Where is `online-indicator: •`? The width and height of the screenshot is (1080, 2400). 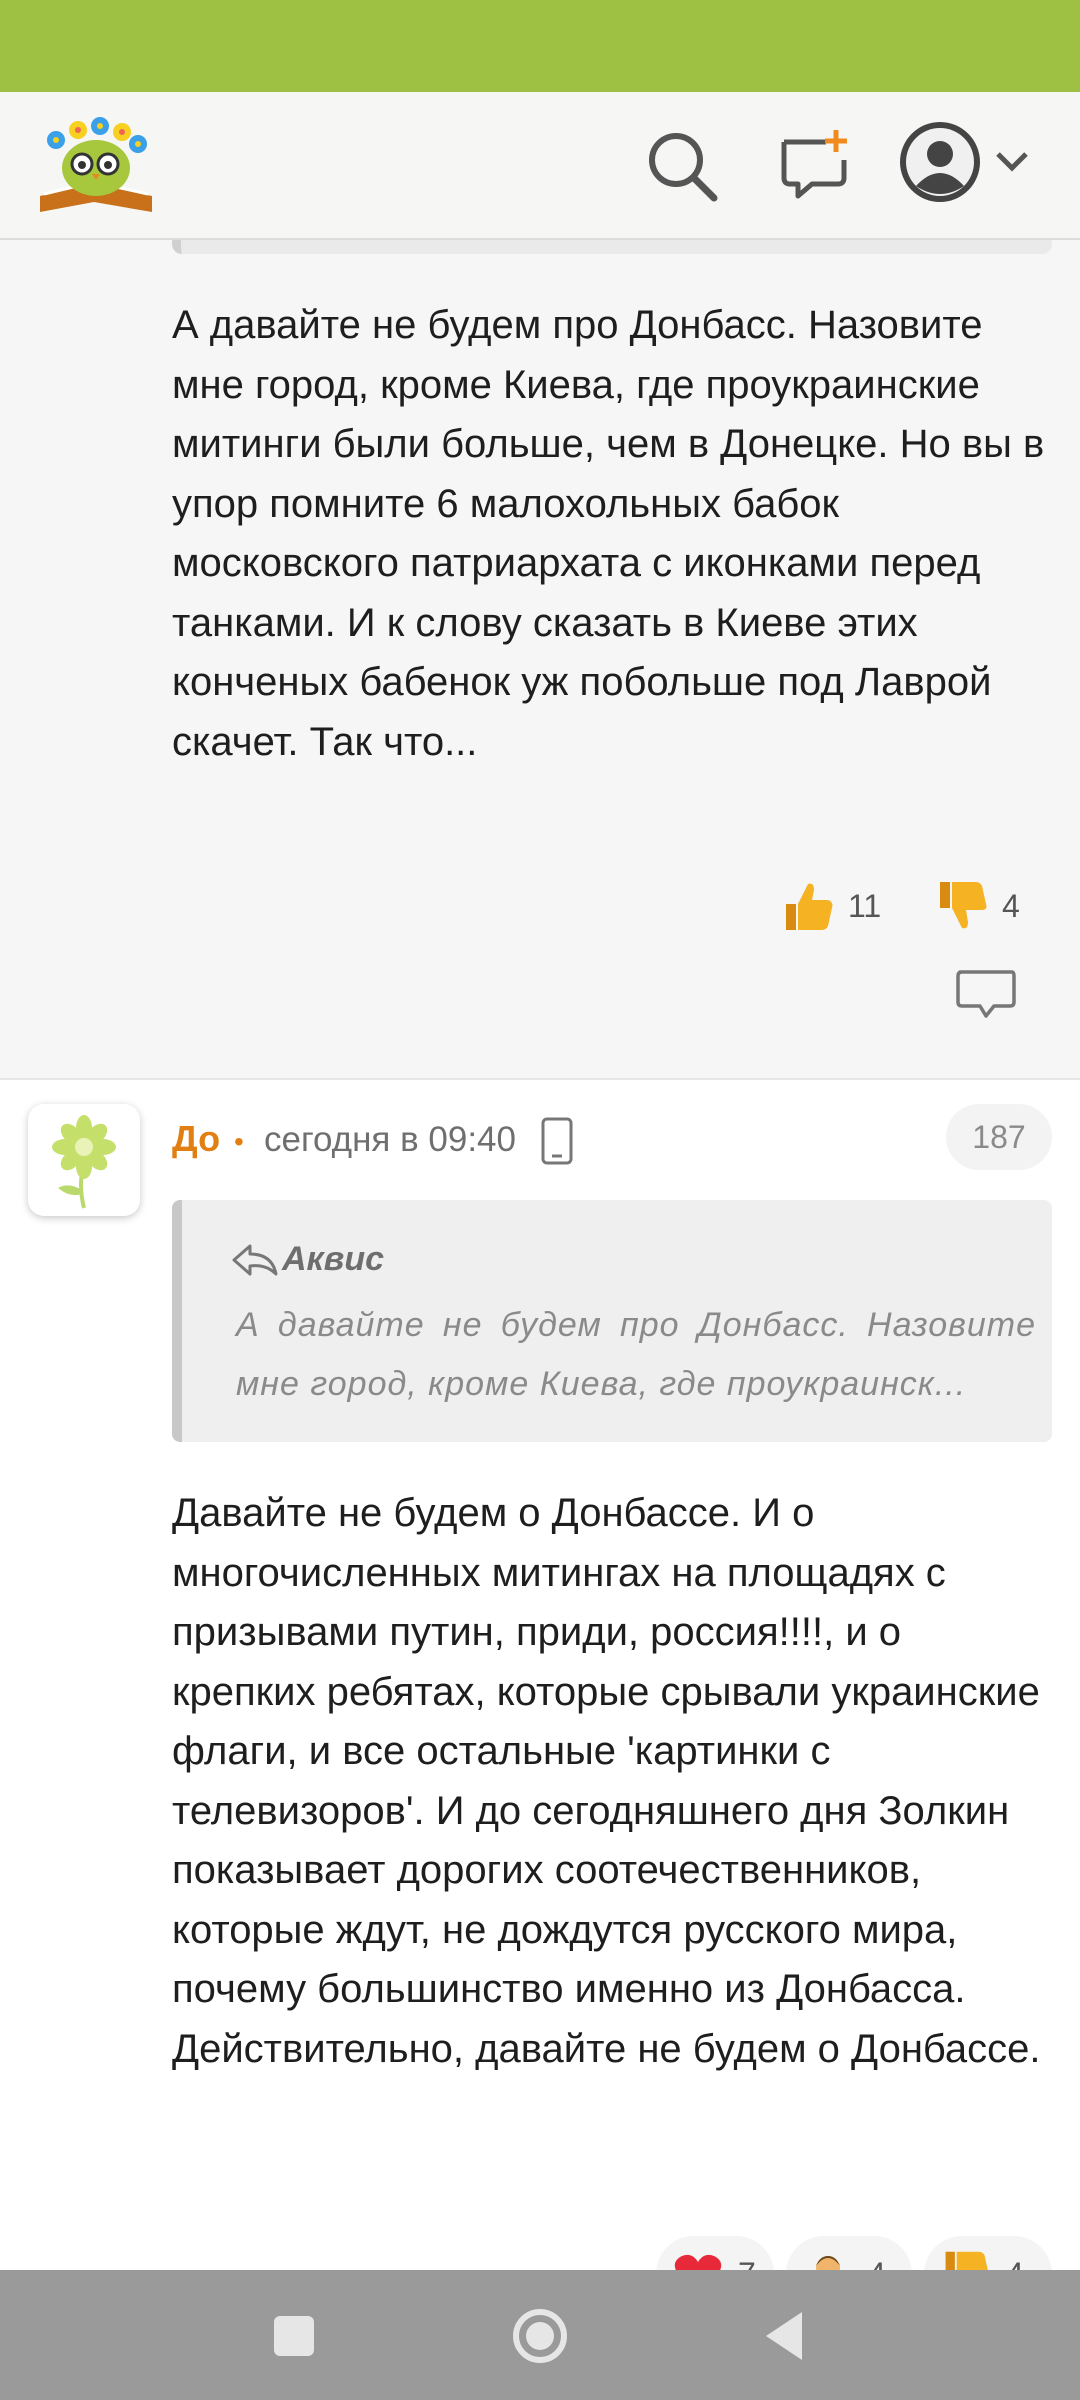 online-indicator: • is located at coordinates (239, 1141).